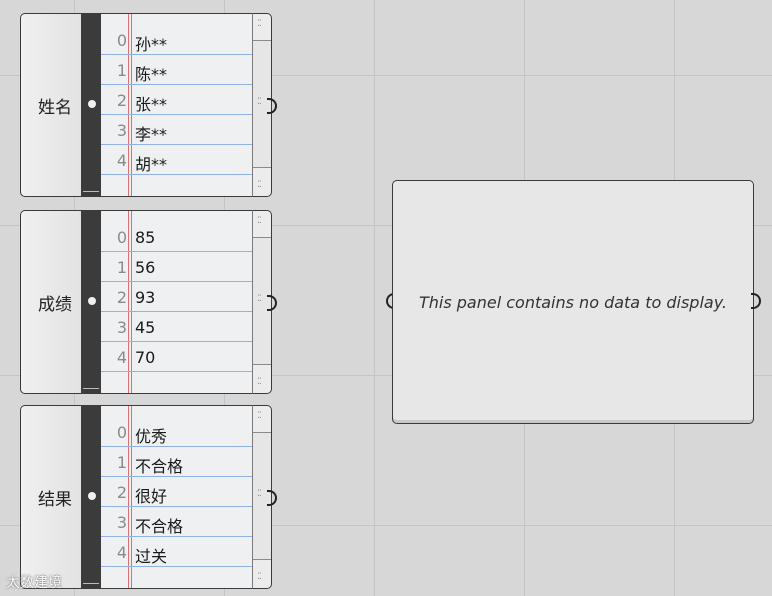 The height and width of the screenshot is (596, 772). Describe the element at coordinates (55, 499) in the screenshot. I see `panel-label: 结果` at that location.